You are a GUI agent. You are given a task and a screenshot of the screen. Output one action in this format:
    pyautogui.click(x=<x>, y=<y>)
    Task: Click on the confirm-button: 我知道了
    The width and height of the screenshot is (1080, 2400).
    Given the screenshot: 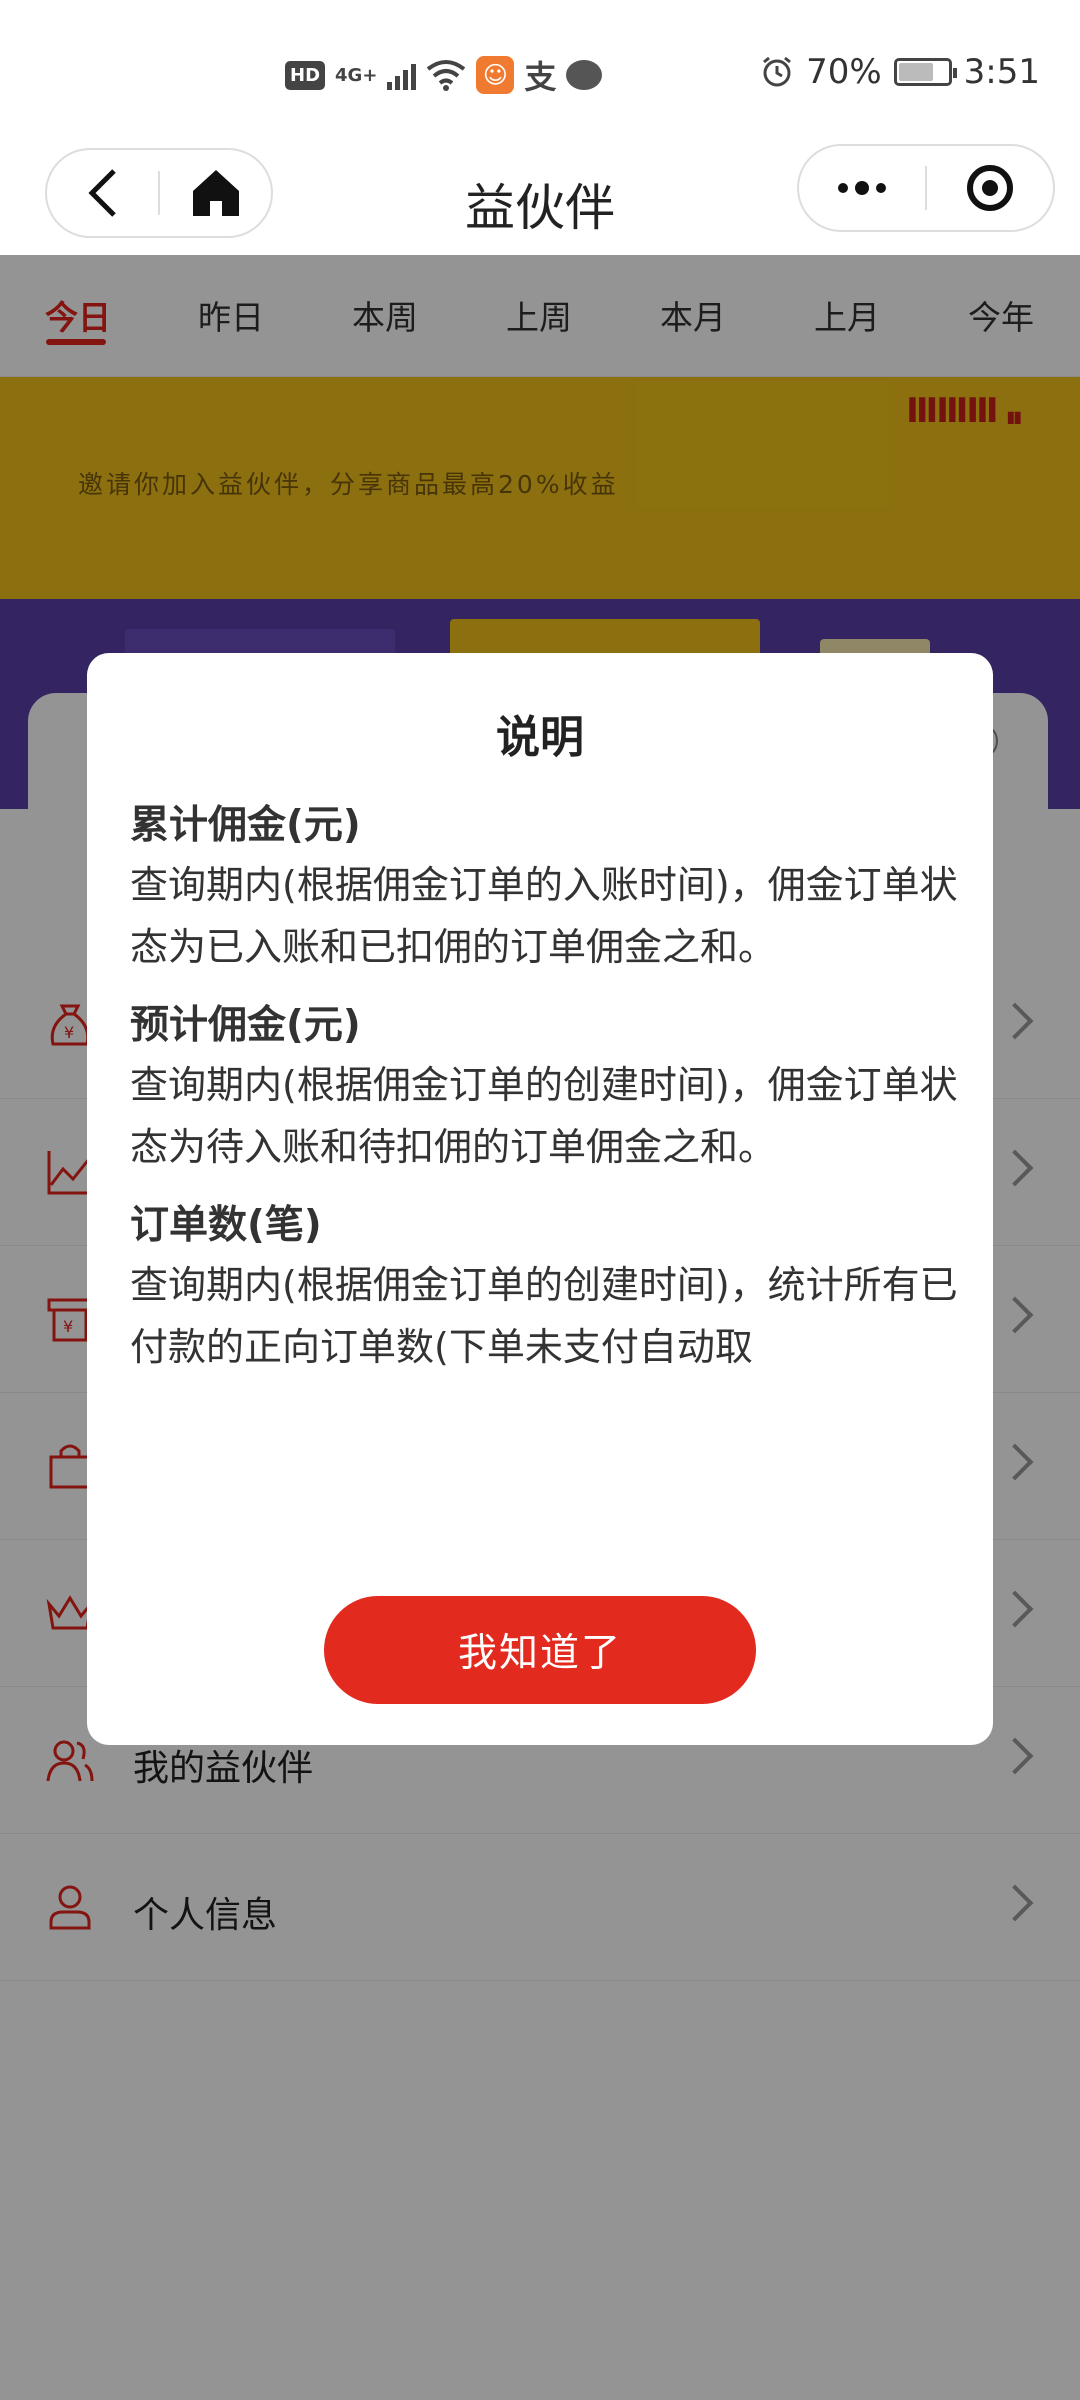 What is the action you would take?
    pyautogui.click(x=540, y=1650)
    